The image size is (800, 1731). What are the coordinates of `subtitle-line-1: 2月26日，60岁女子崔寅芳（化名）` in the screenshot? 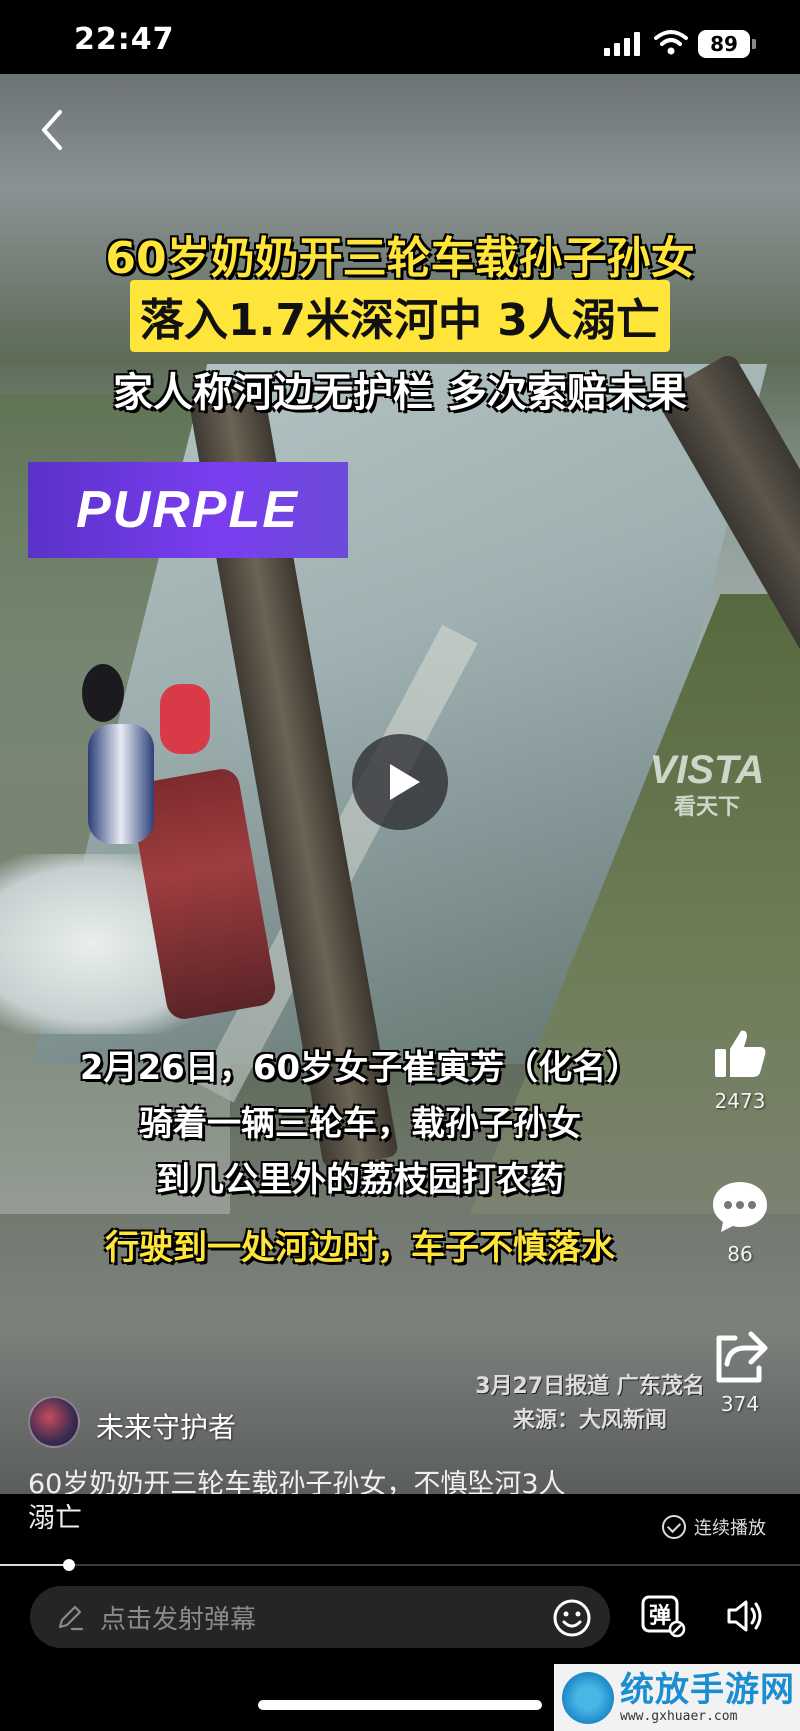 It's located at (360, 1068).